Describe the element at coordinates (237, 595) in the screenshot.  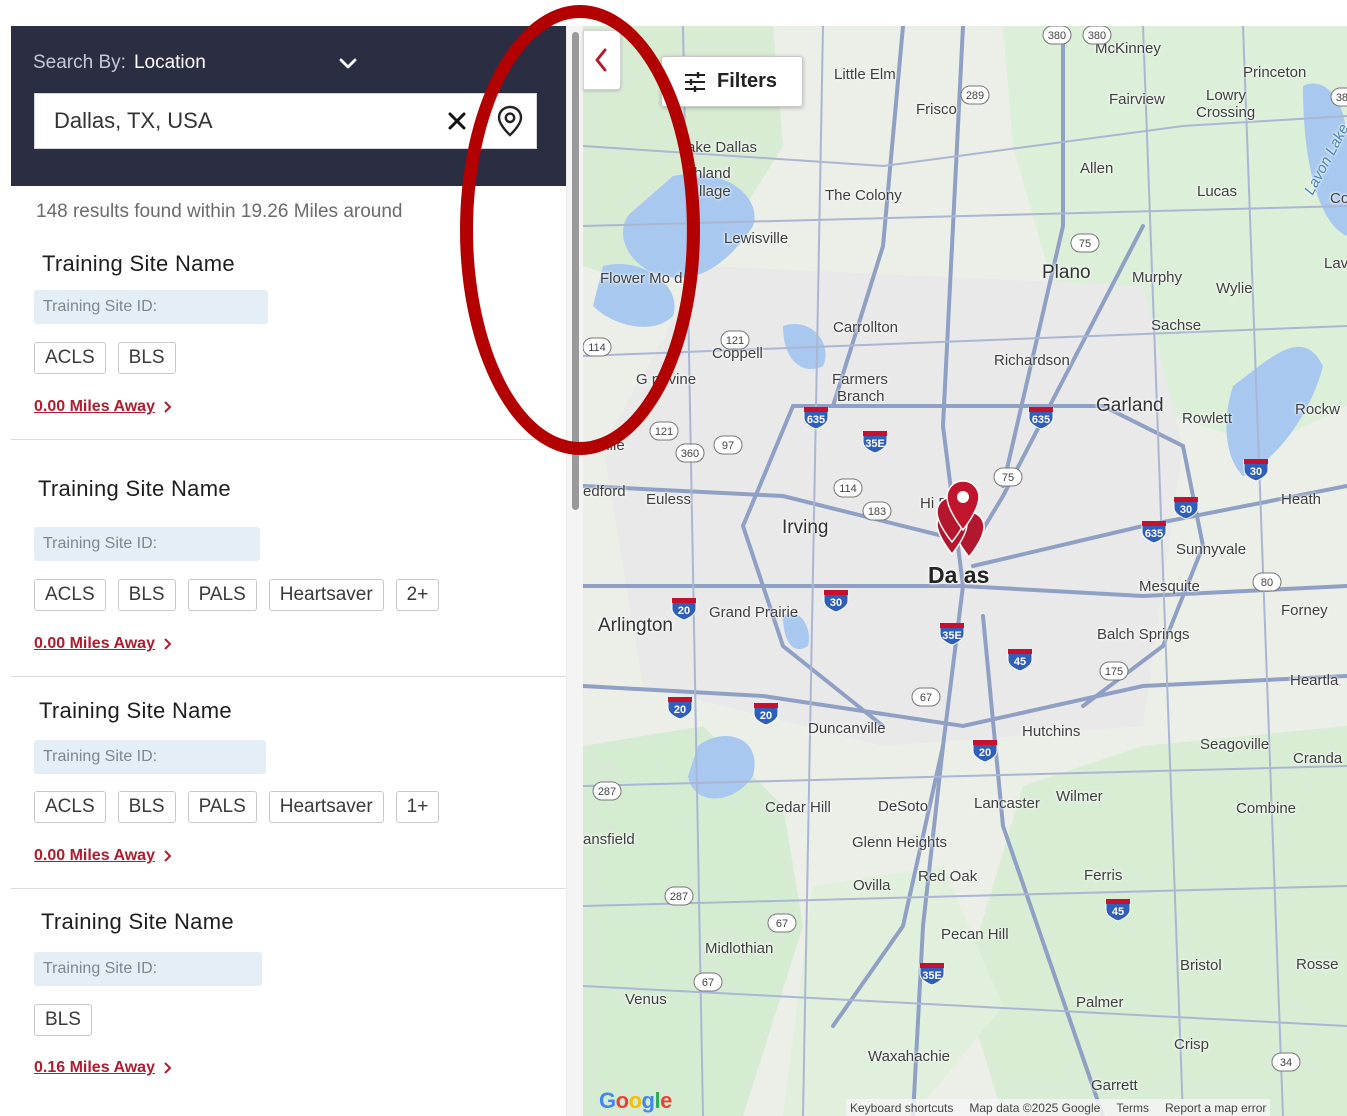
I see `tag-list: ACLS BLS PALS Heartsaver 2+` at that location.